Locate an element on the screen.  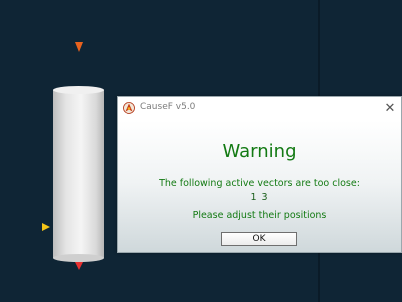
cylinder-body is located at coordinates (78, 174).